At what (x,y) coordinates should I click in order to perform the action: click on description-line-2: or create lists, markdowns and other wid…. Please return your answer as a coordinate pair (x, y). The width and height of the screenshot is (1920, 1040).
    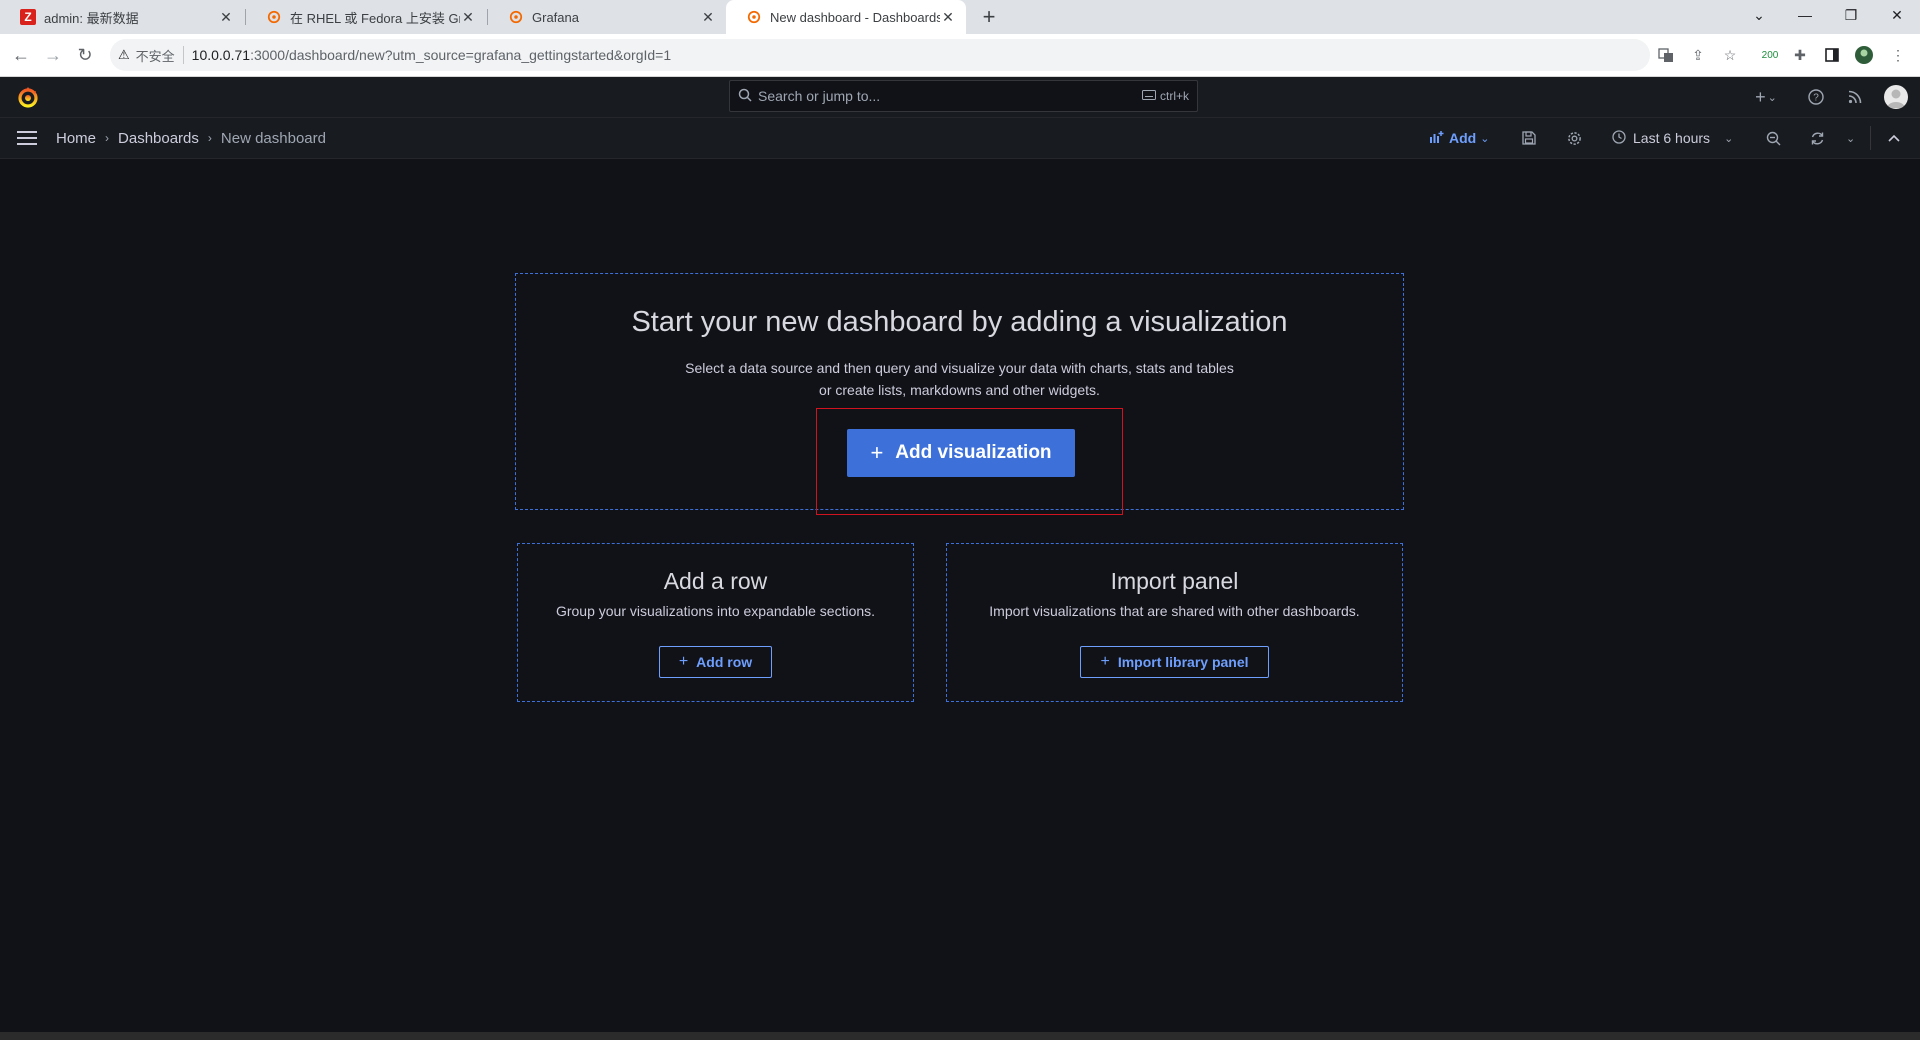
    Looking at the image, I should click on (959, 390).